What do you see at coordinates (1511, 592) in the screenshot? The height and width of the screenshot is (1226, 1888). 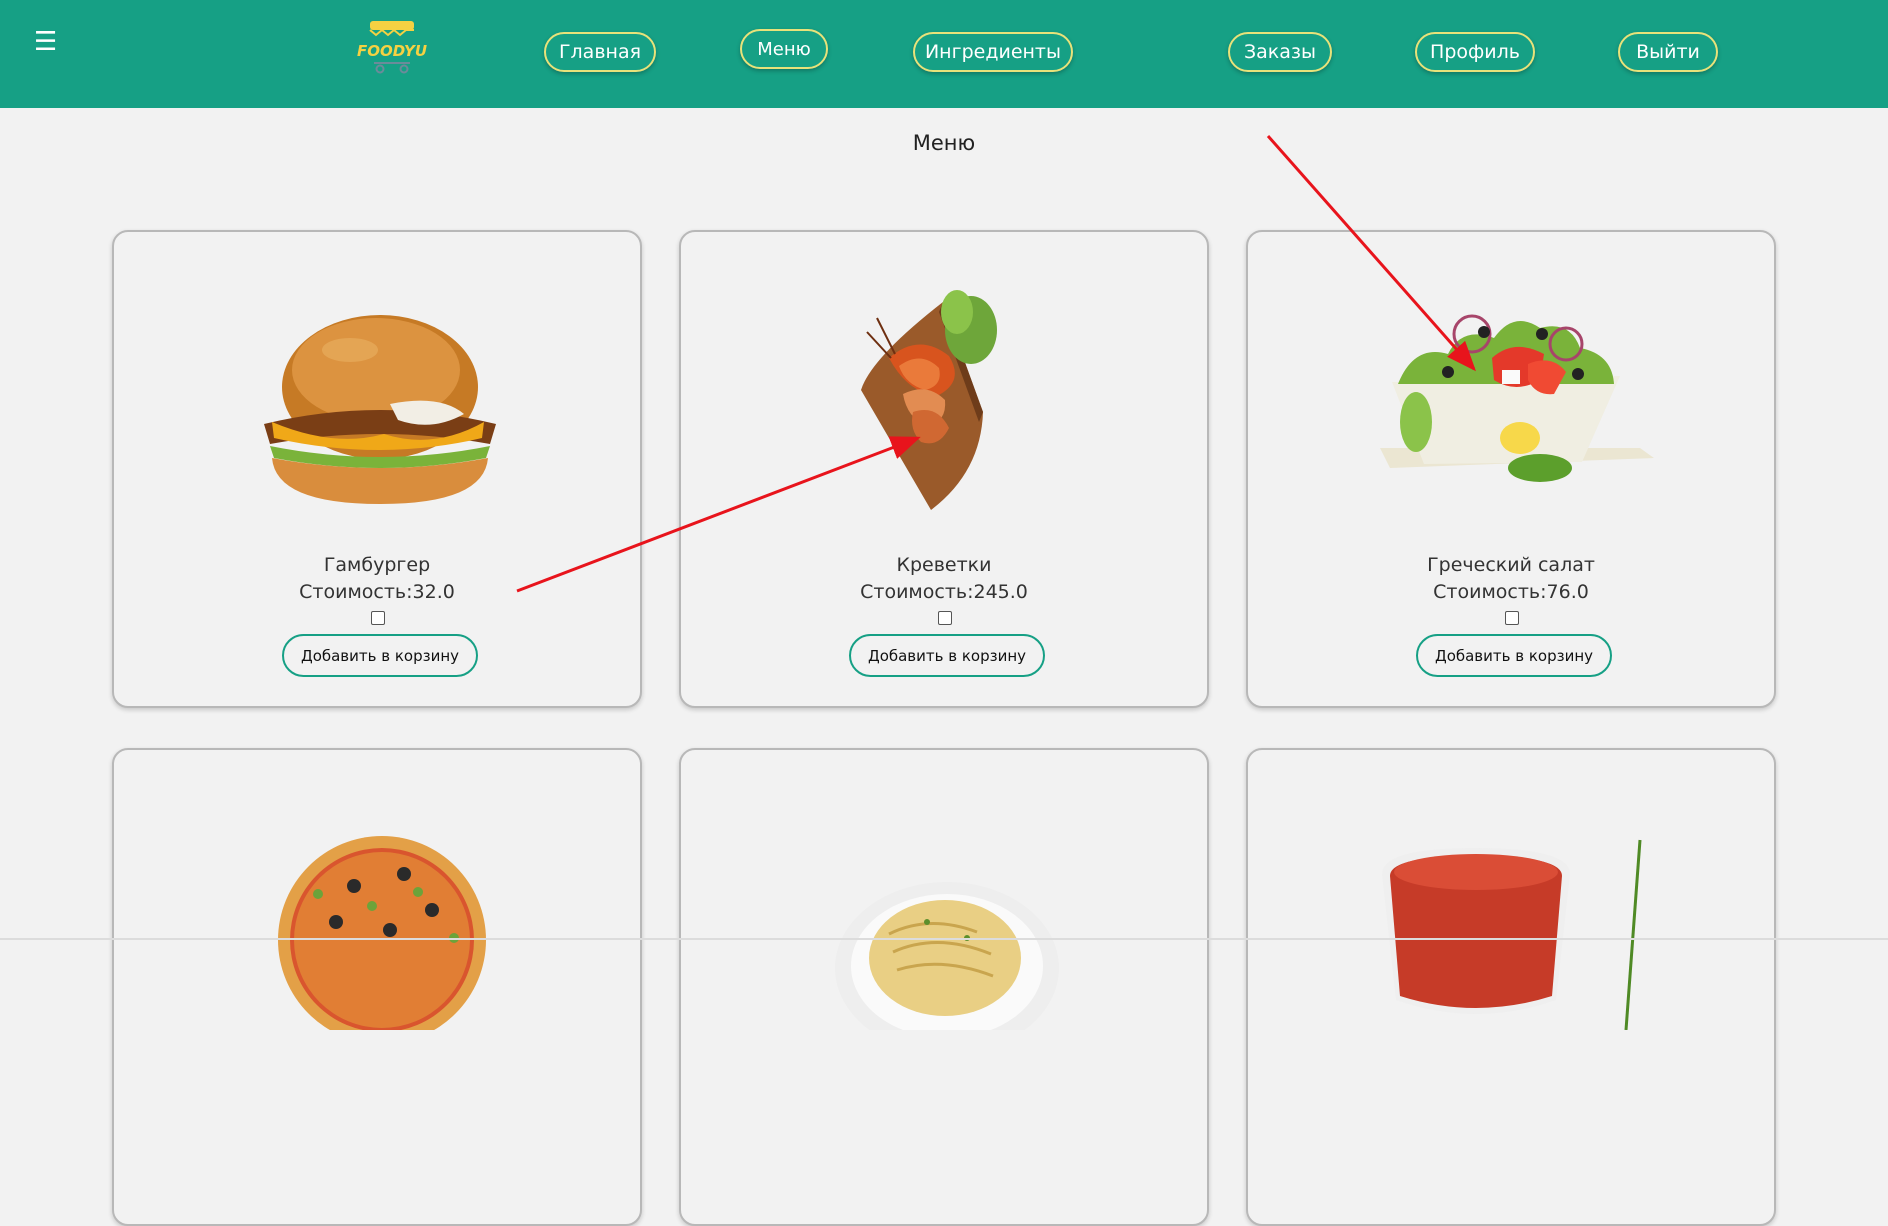 I see `menu-item-price: Стоимость:76.0` at bounding box center [1511, 592].